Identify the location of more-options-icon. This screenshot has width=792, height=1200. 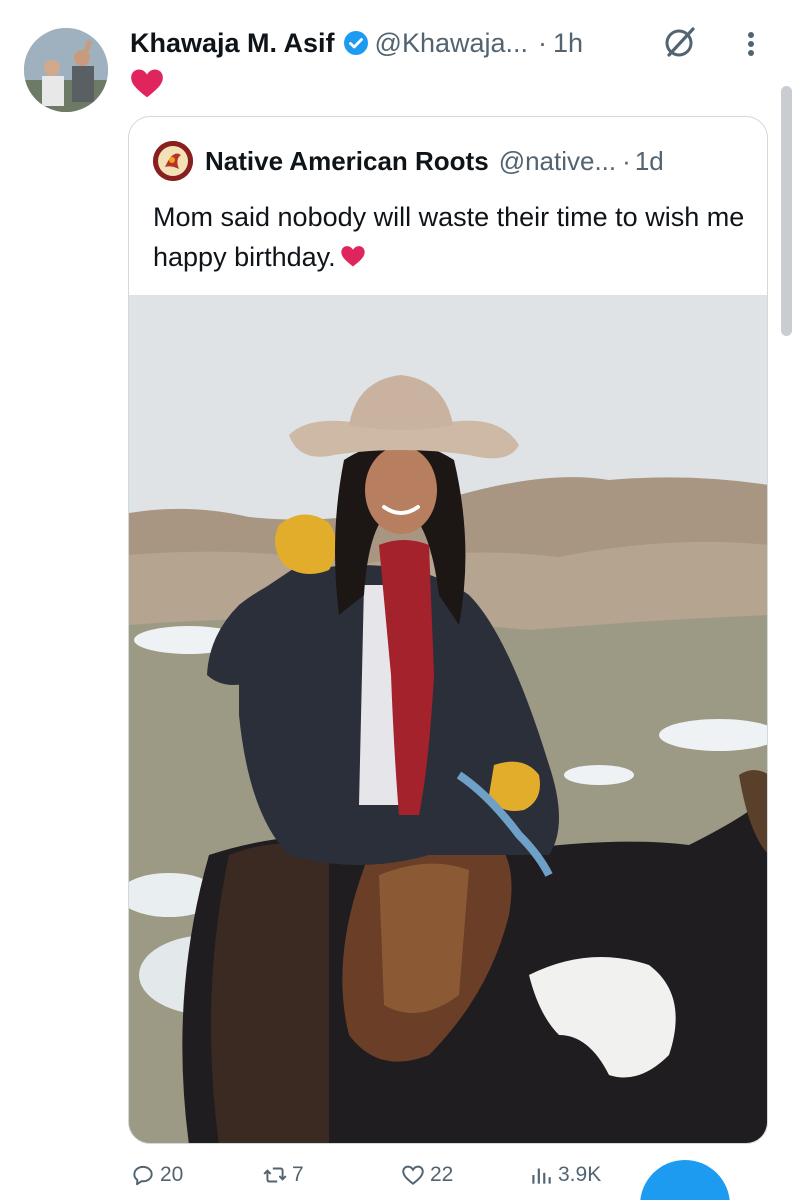
(751, 44).